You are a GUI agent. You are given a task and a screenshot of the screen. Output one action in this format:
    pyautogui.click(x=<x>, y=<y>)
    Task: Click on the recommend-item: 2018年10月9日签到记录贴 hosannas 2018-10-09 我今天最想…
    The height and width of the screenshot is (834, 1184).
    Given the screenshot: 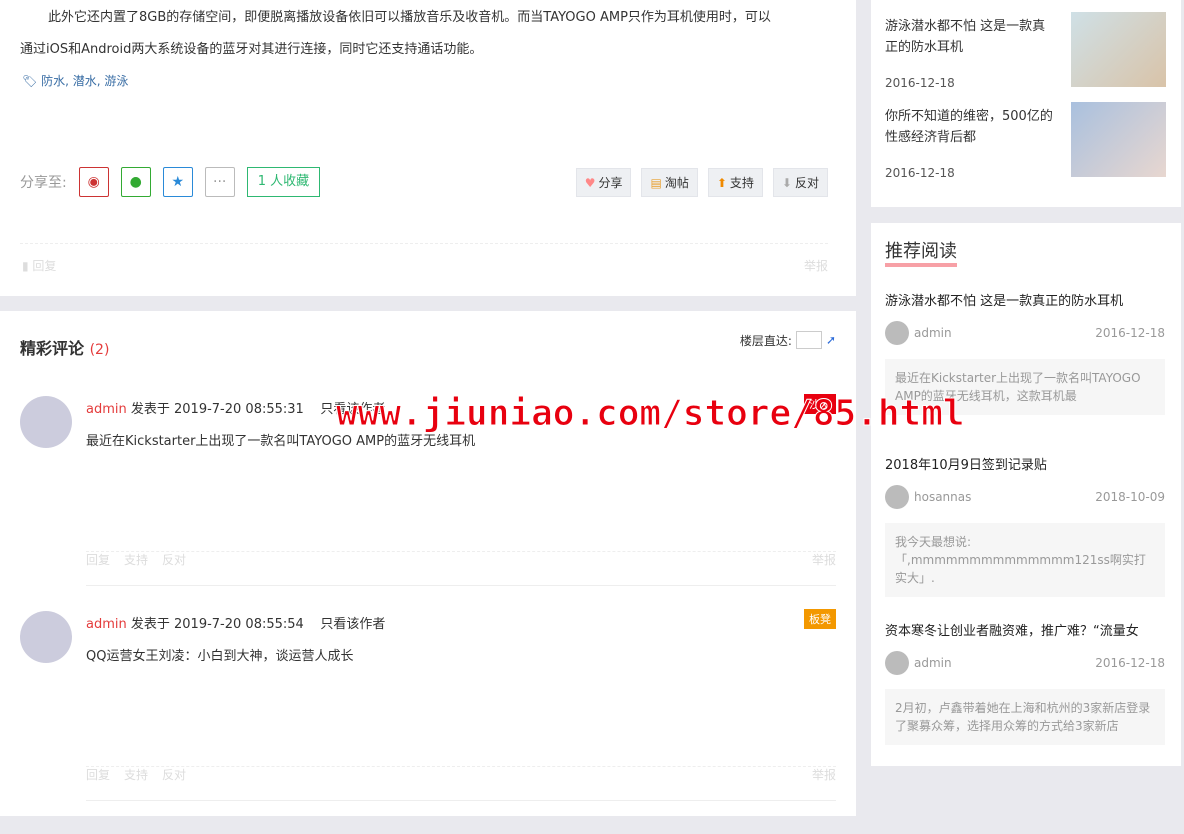 What is the action you would take?
    pyautogui.click(x=1025, y=525)
    